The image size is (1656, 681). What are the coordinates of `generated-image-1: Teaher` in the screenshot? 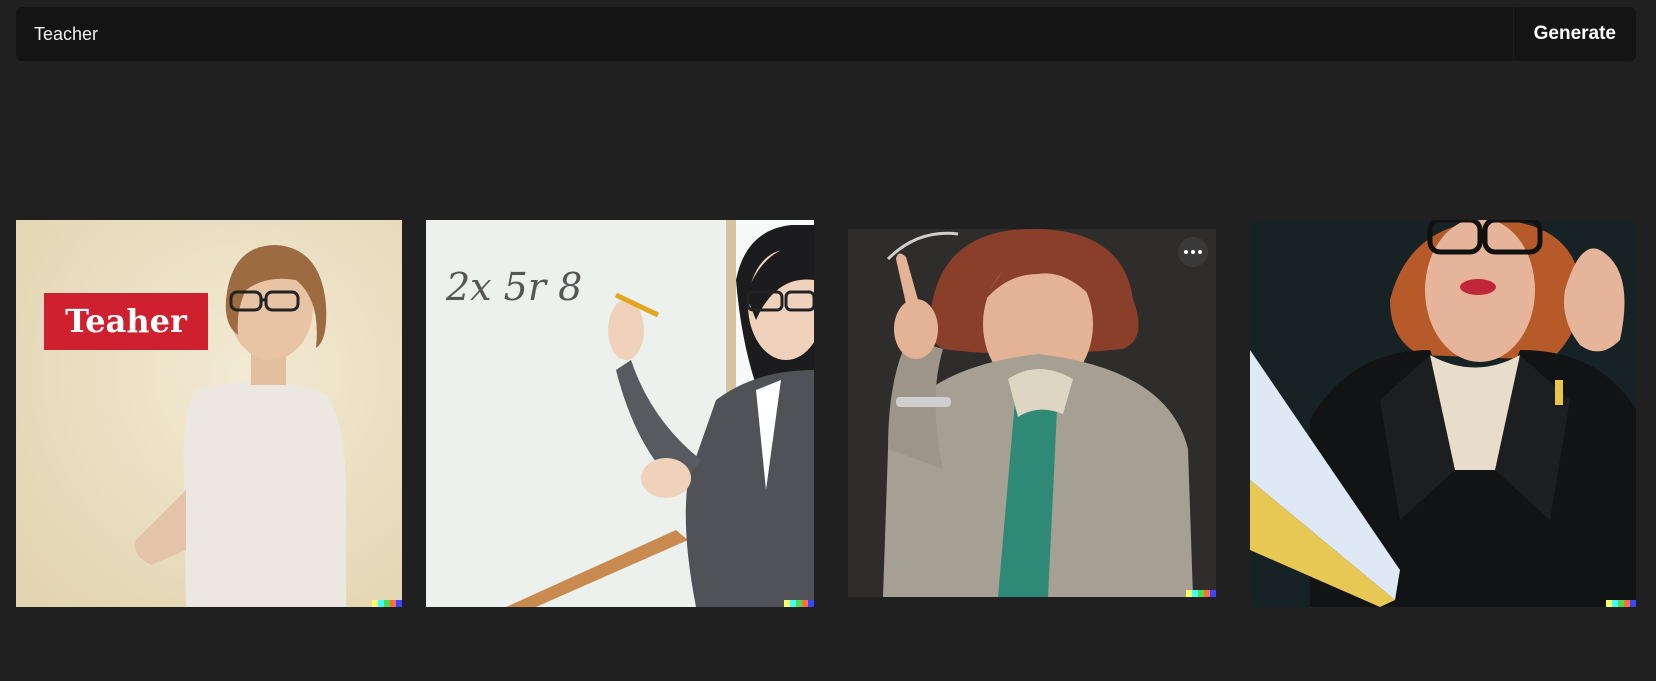 It's located at (209, 413).